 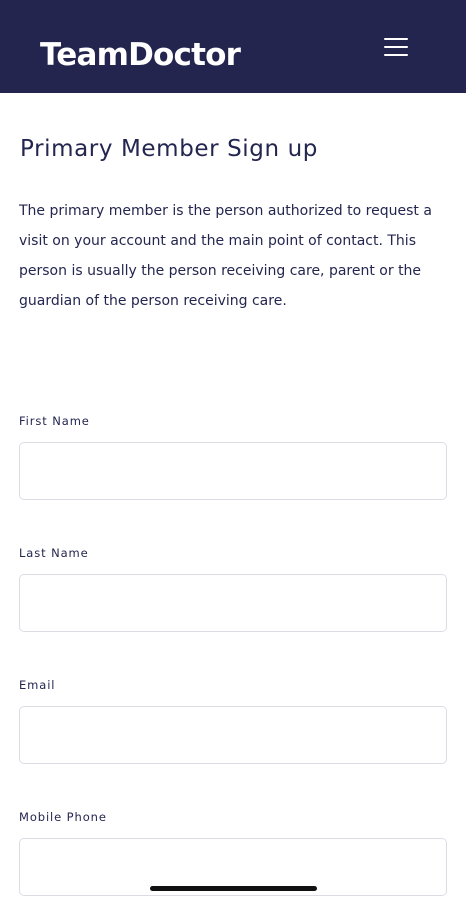 What do you see at coordinates (54, 421) in the screenshot?
I see `first-name-label: First Name` at bounding box center [54, 421].